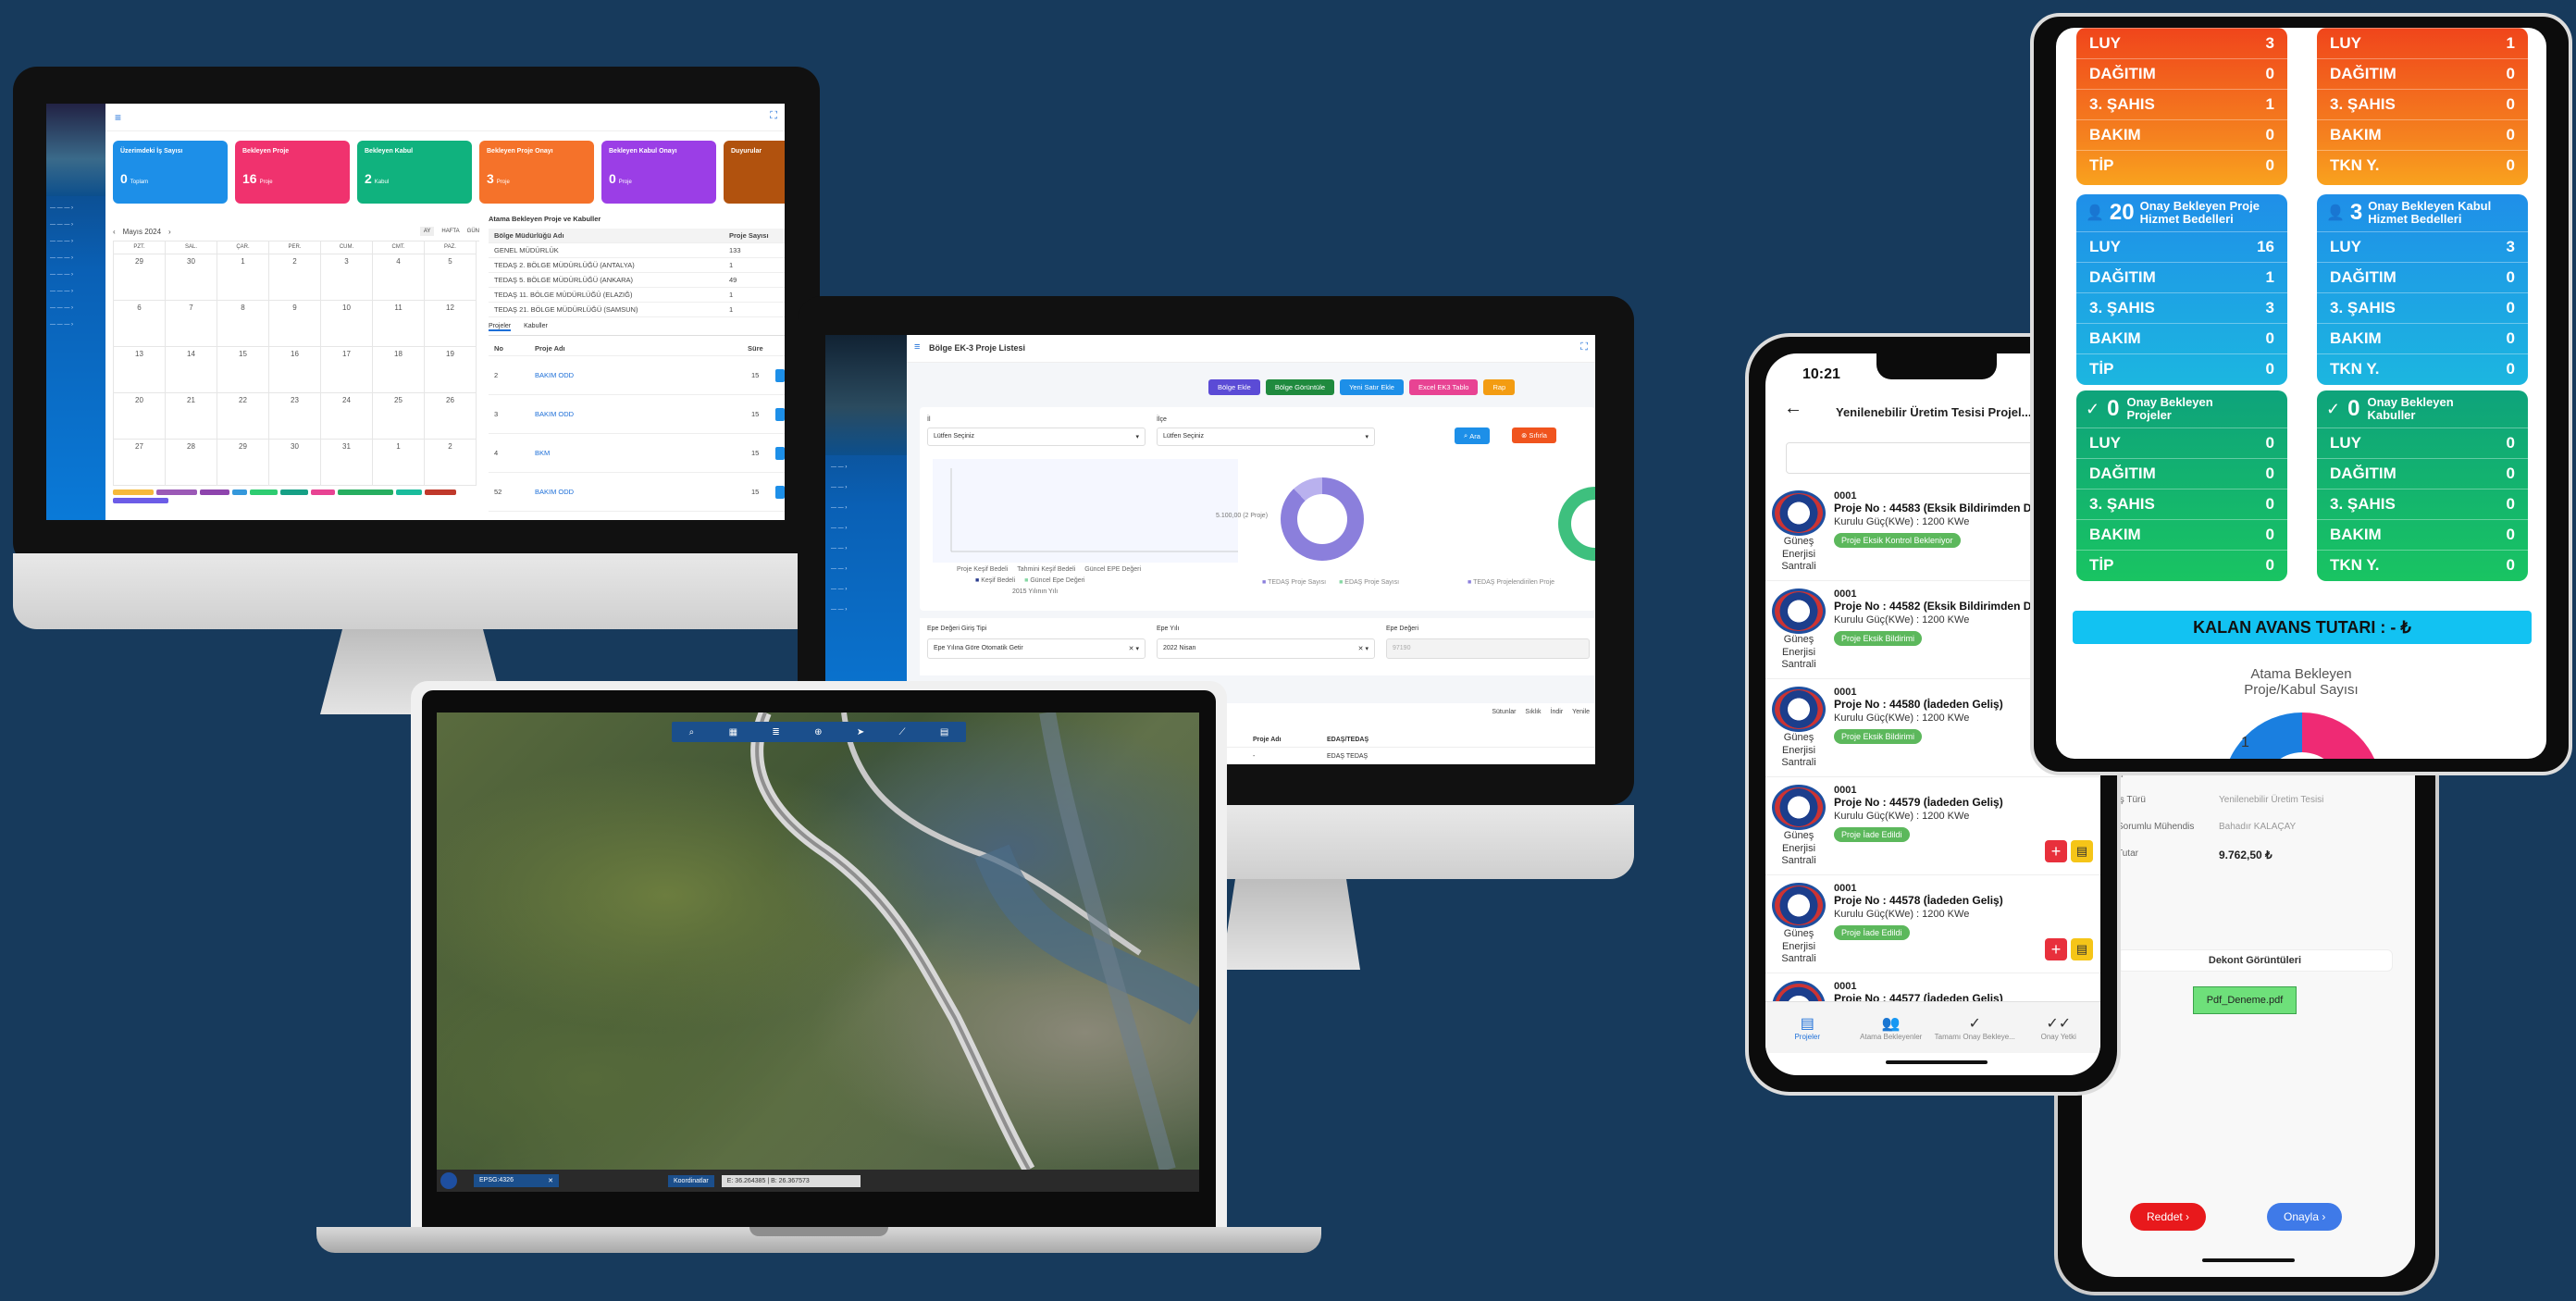 Image resolution: width=2576 pixels, height=1301 pixels. I want to click on add-region-button: Bölge Ekle, so click(1234, 387).